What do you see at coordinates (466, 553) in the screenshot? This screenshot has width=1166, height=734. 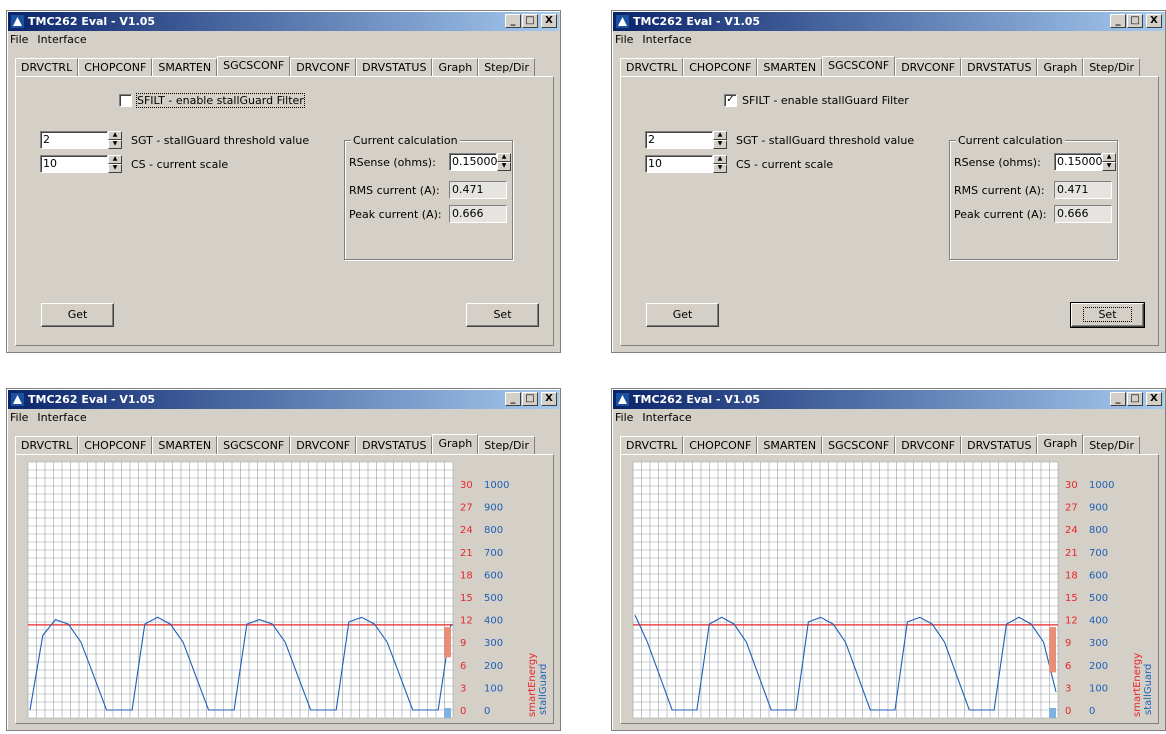 I see `se-tick-label: 21` at bounding box center [466, 553].